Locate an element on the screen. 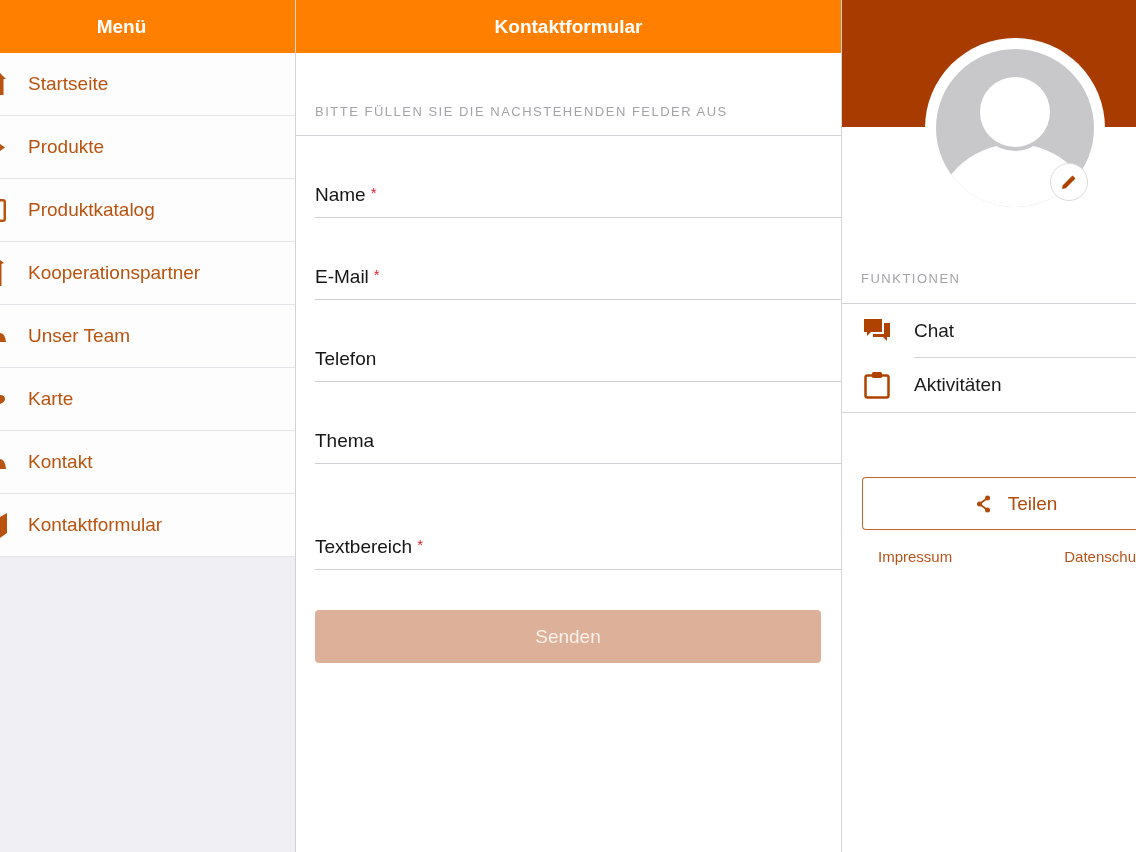 Image resolution: width=1136 pixels, height=852 pixels. function-item: Chat is located at coordinates (989, 331).